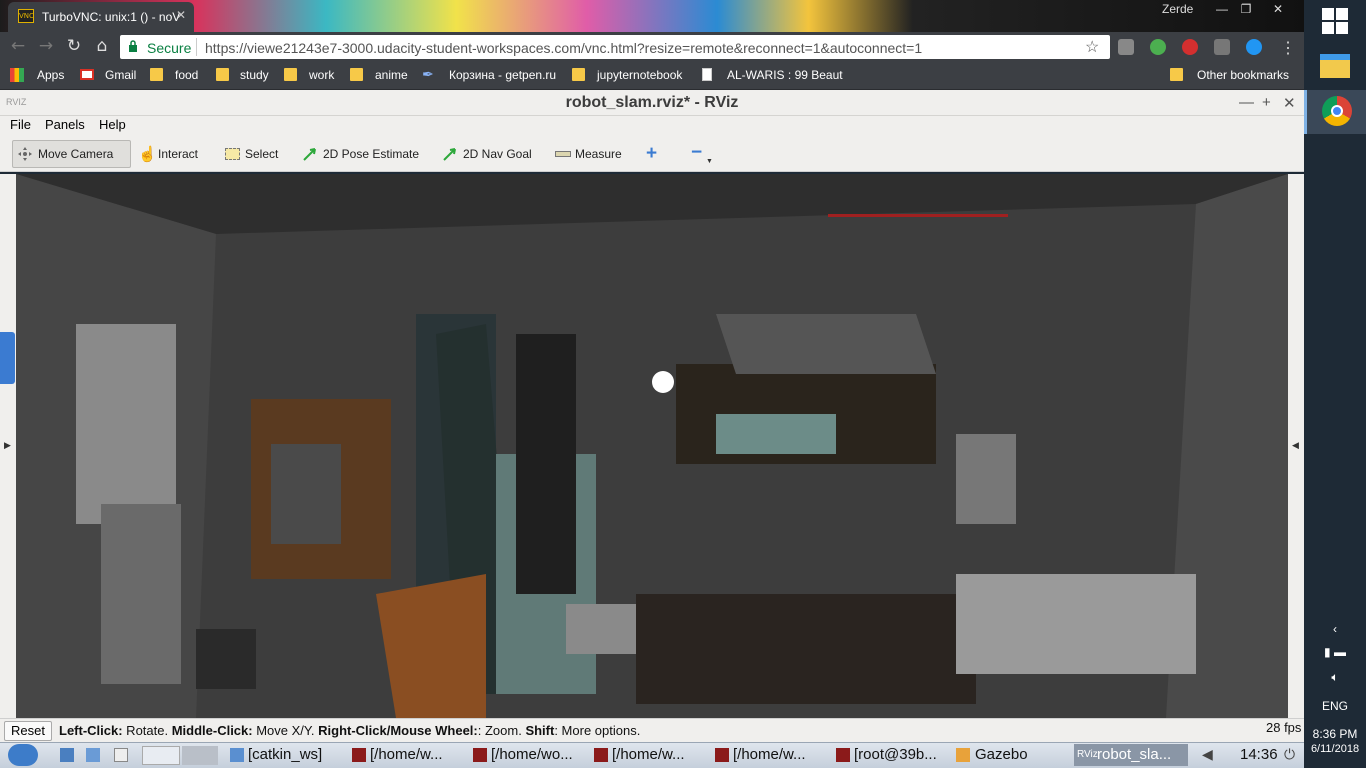 This screenshot has height=768, width=1366. What do you see at coordinates (1087, 754) in the screenshot?
I see `rviz-icon: RViz` at bounding box center [1087, 754].